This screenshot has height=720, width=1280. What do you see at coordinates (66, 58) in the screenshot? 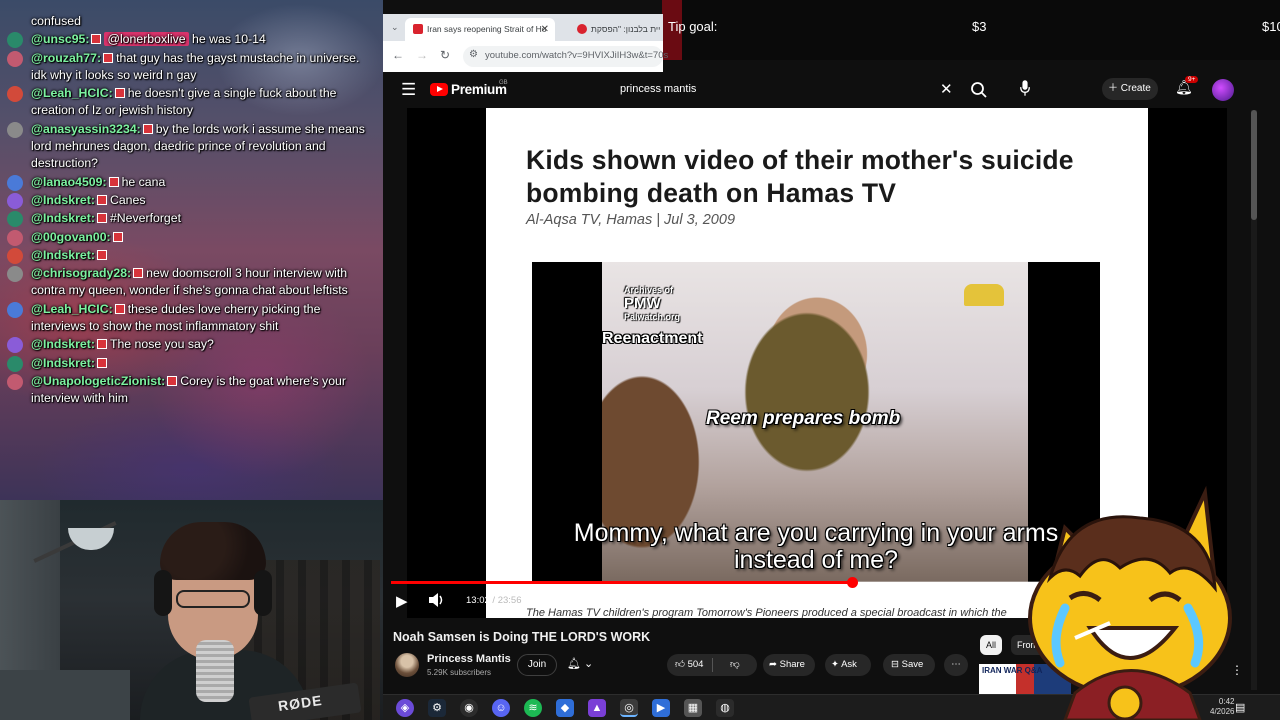
I see `chat-username: @rouzah77:` at bounding box center [66, 58].